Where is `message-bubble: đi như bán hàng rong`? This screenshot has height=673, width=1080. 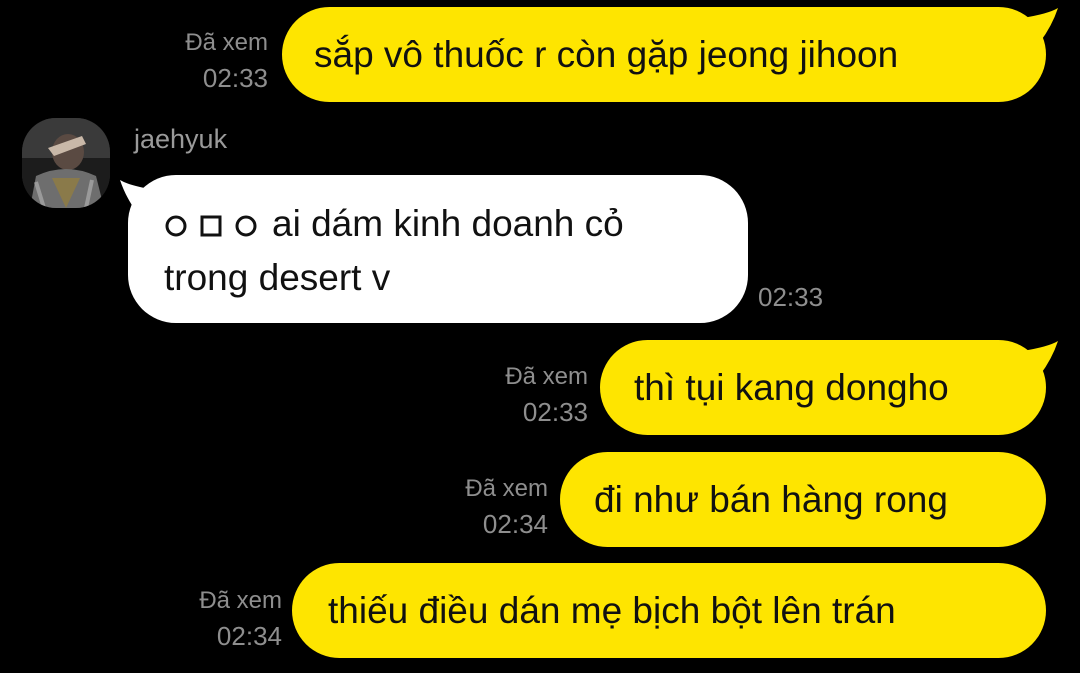 message-bubble: đi như bán hàng rong is located at coordinates (803, 499).